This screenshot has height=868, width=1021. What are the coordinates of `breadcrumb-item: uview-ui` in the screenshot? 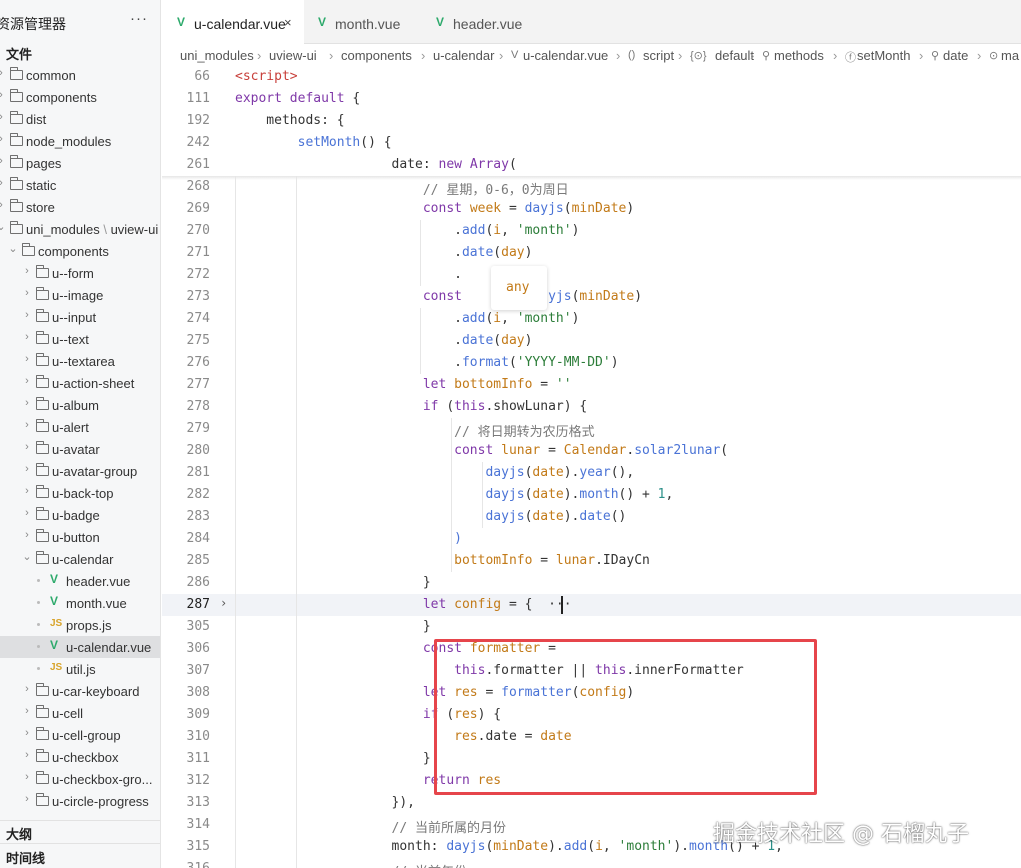 It's located at (293, 55).